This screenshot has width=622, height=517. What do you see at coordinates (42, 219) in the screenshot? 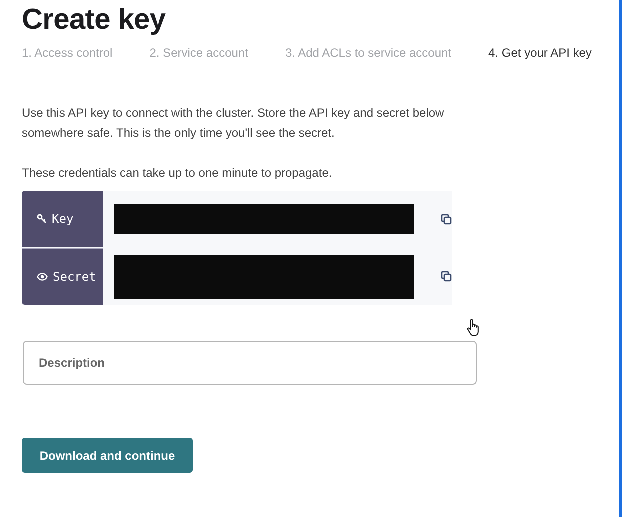
I see `key-icon` at bounding box center [42, 219].